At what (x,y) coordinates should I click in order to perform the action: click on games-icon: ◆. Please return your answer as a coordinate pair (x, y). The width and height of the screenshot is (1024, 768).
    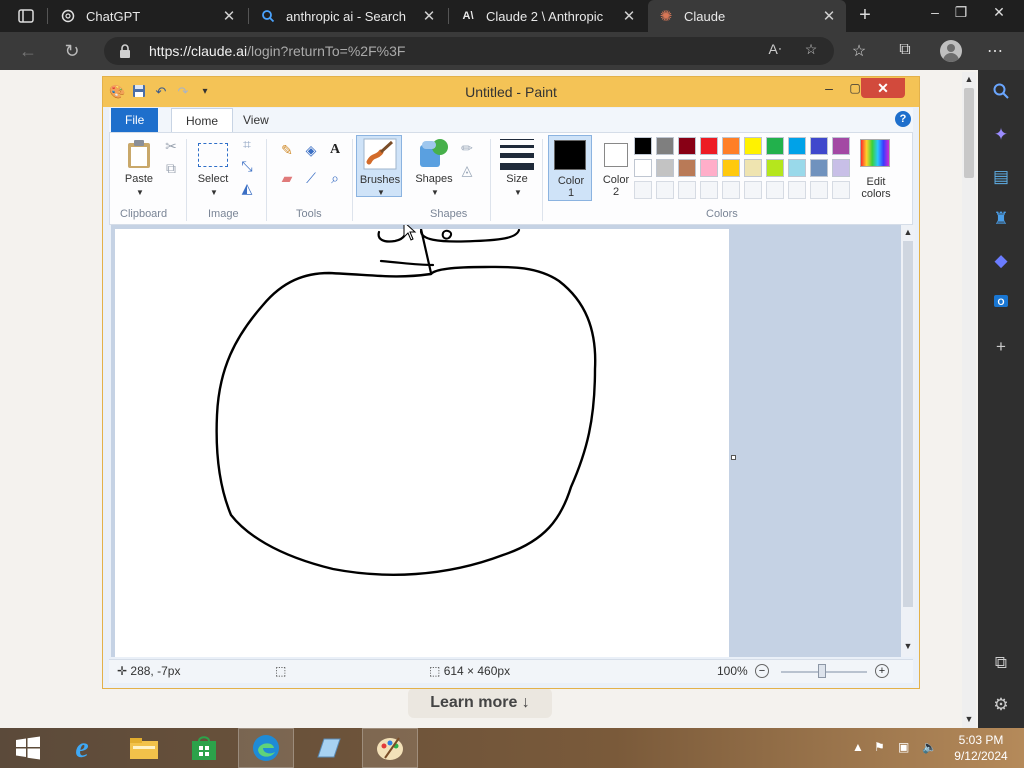
    Looking at the image, I should click on (1001, 261).